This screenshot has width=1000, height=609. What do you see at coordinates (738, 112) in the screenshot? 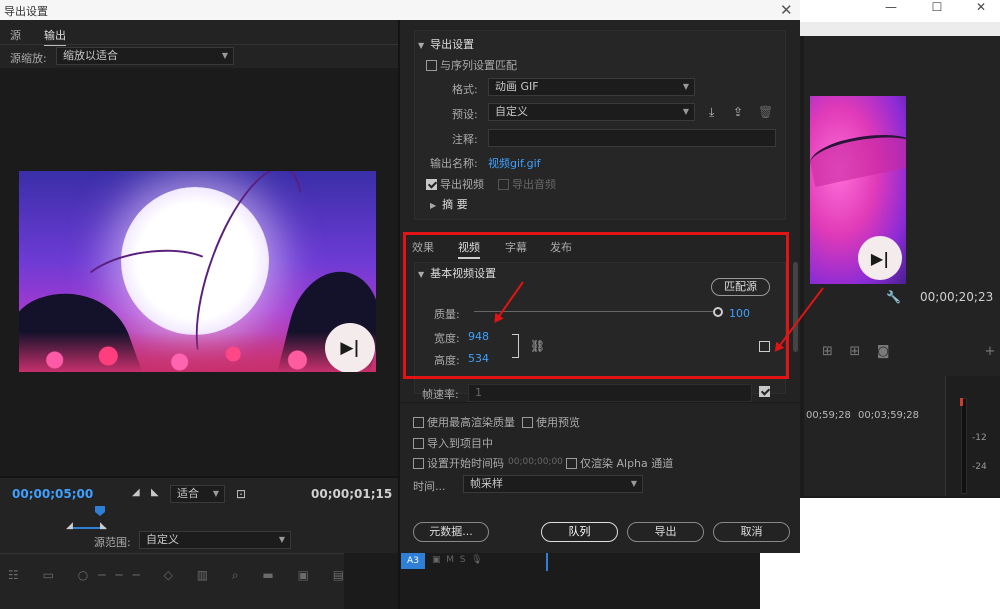
I see `import-preset-icon: ⇪` at bounding box center [738, 112].